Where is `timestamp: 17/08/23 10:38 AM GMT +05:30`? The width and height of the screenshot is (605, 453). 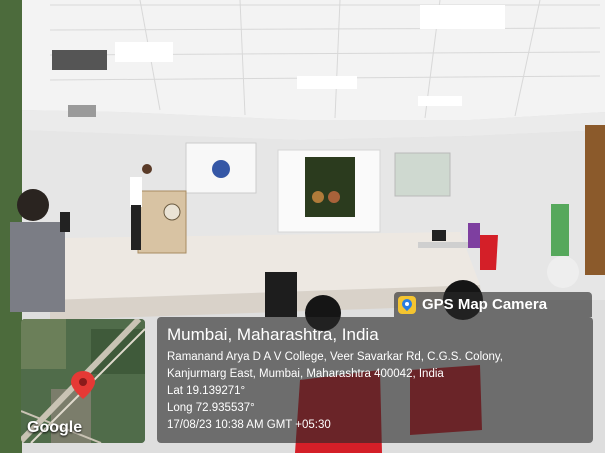
timestamp: 17/08/23 10:38 AM GMT +05:30 is located at coordinates (249, 425).